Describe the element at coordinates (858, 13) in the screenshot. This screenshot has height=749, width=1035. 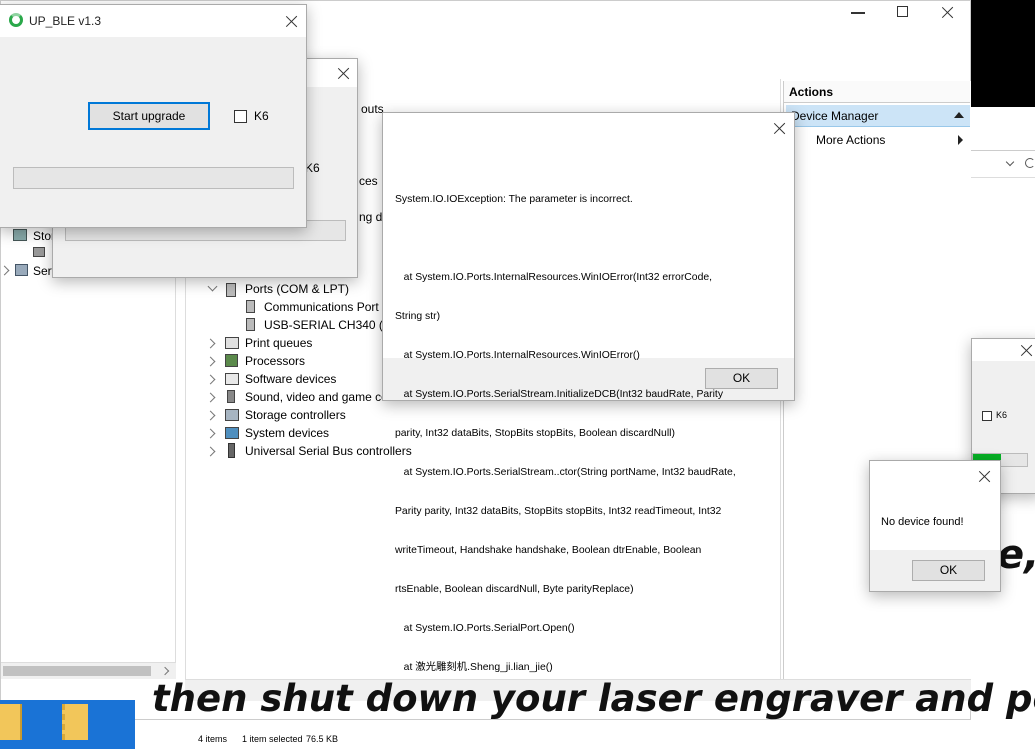
I see `minimize-button` at that location.